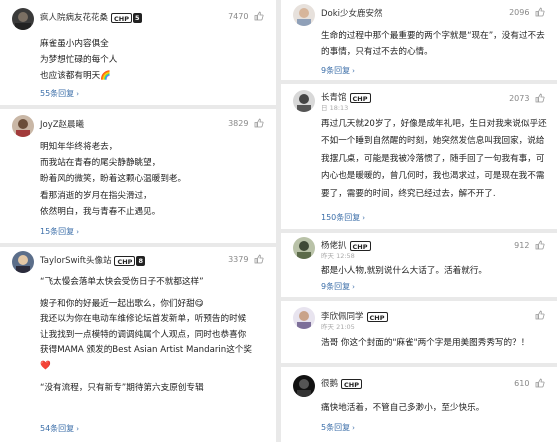  Describe the element at coordinates (57, 93) in the screenshot. I see `replies-count: 55条回复` at that location.